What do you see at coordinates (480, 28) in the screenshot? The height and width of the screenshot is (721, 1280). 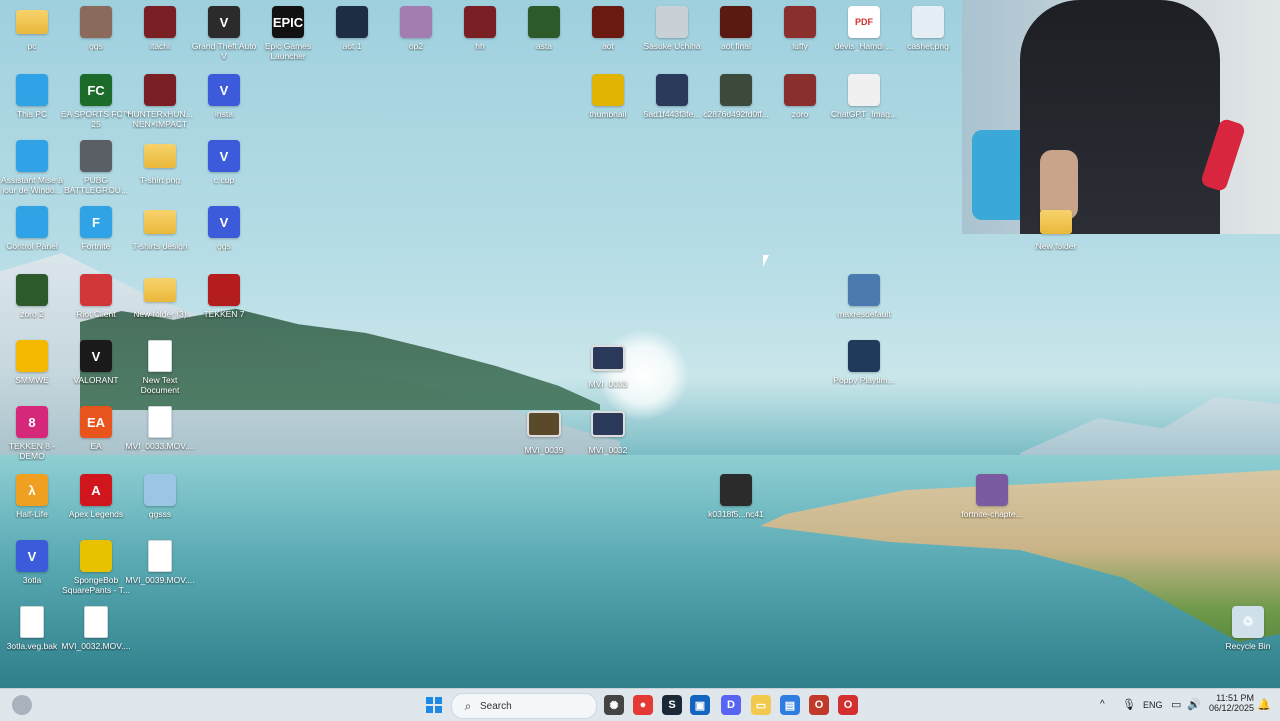 I see `desktop-icon-hh: hh` at bounding box center [480, 28].